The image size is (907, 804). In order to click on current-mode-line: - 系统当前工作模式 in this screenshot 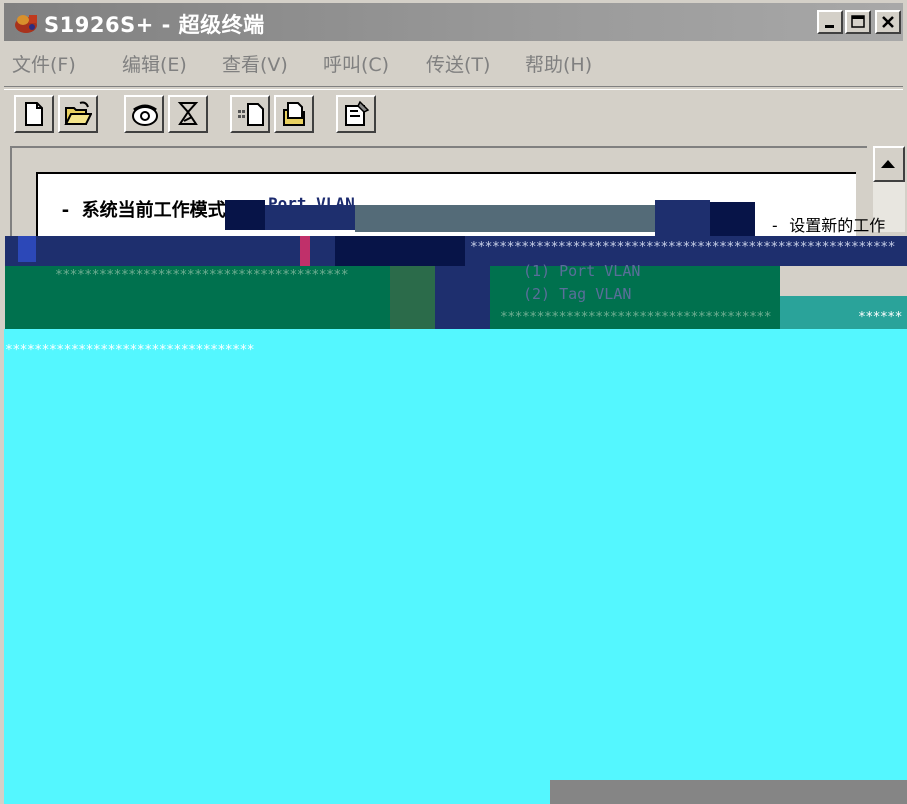, I will do `click(143, 210)`.